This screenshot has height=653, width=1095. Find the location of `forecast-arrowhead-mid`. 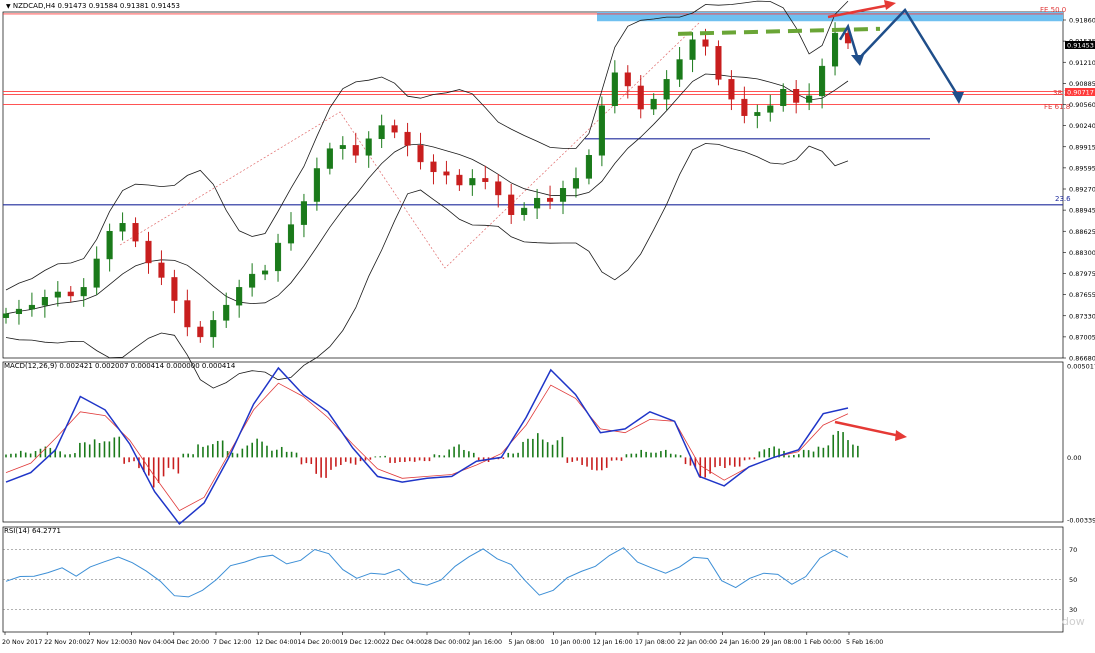

forecast-arrowhead-mid is located at coordinates (857, 60).